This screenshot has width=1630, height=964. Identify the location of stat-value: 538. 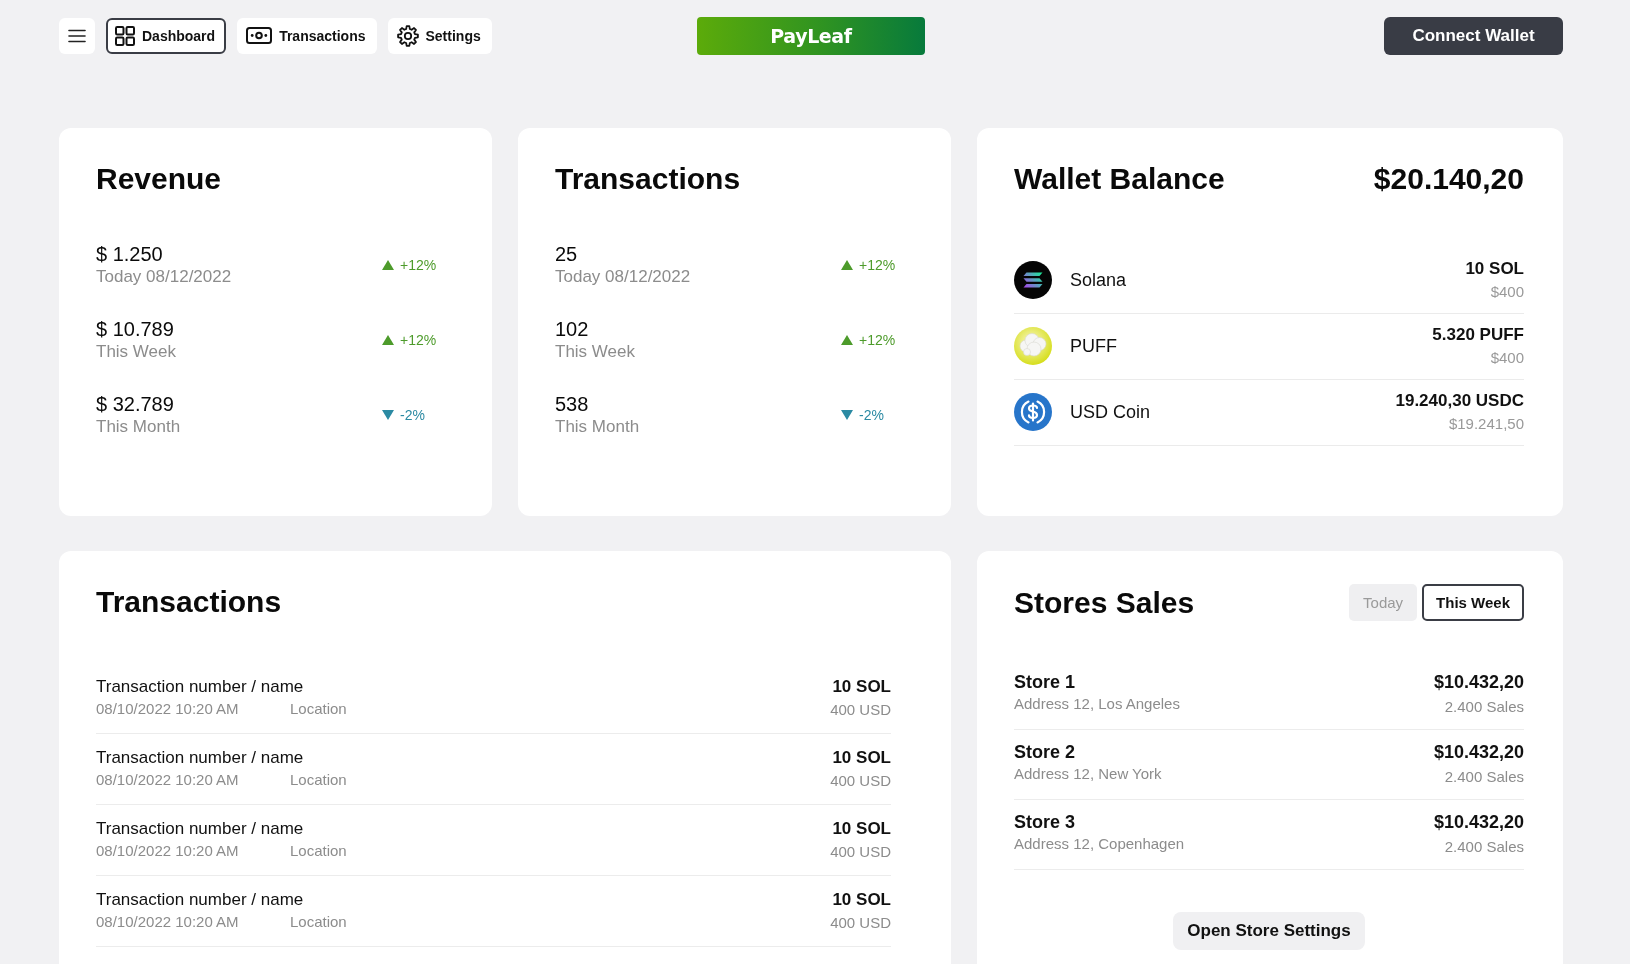
(572, 404).